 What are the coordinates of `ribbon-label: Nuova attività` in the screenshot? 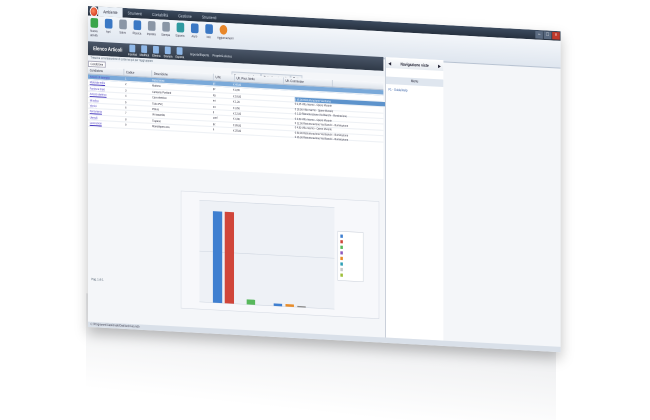 It's located at (94, 33).